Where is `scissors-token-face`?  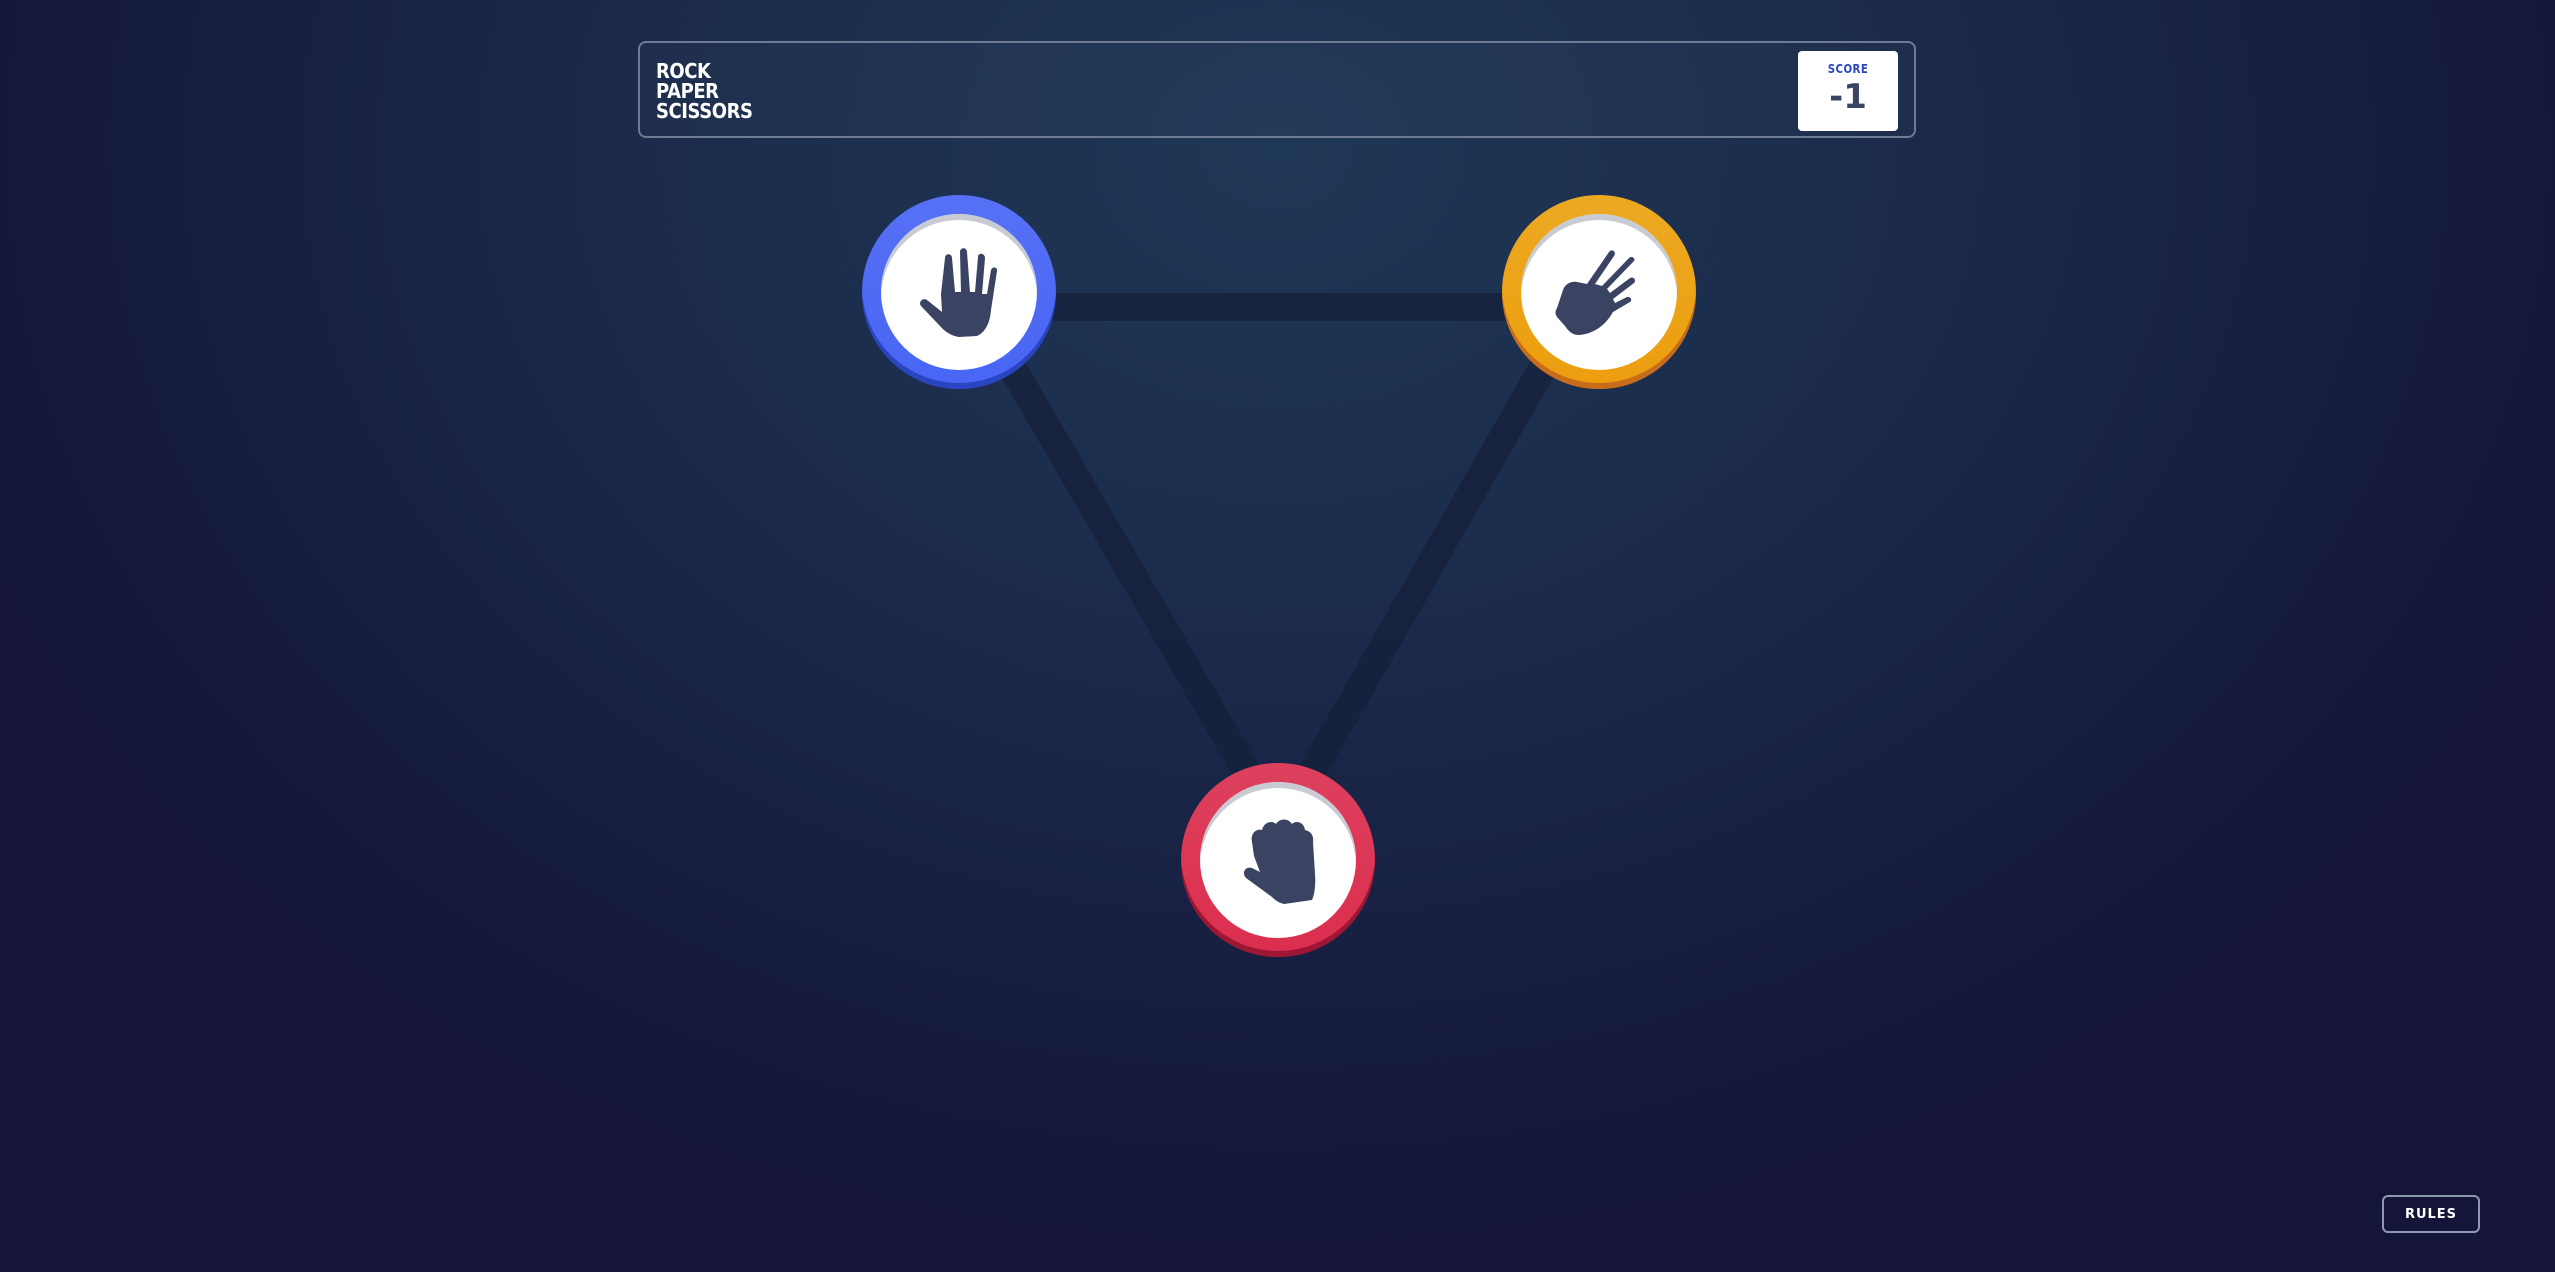
scissors-token-face is located at coordinates (1599, 292).